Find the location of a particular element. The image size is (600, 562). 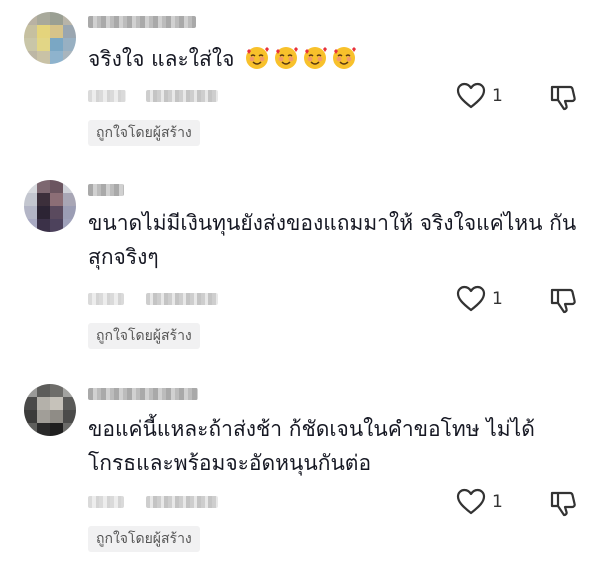

comment-text: จริงใจ และใส่ใจ is located at coordinates (333, 59).